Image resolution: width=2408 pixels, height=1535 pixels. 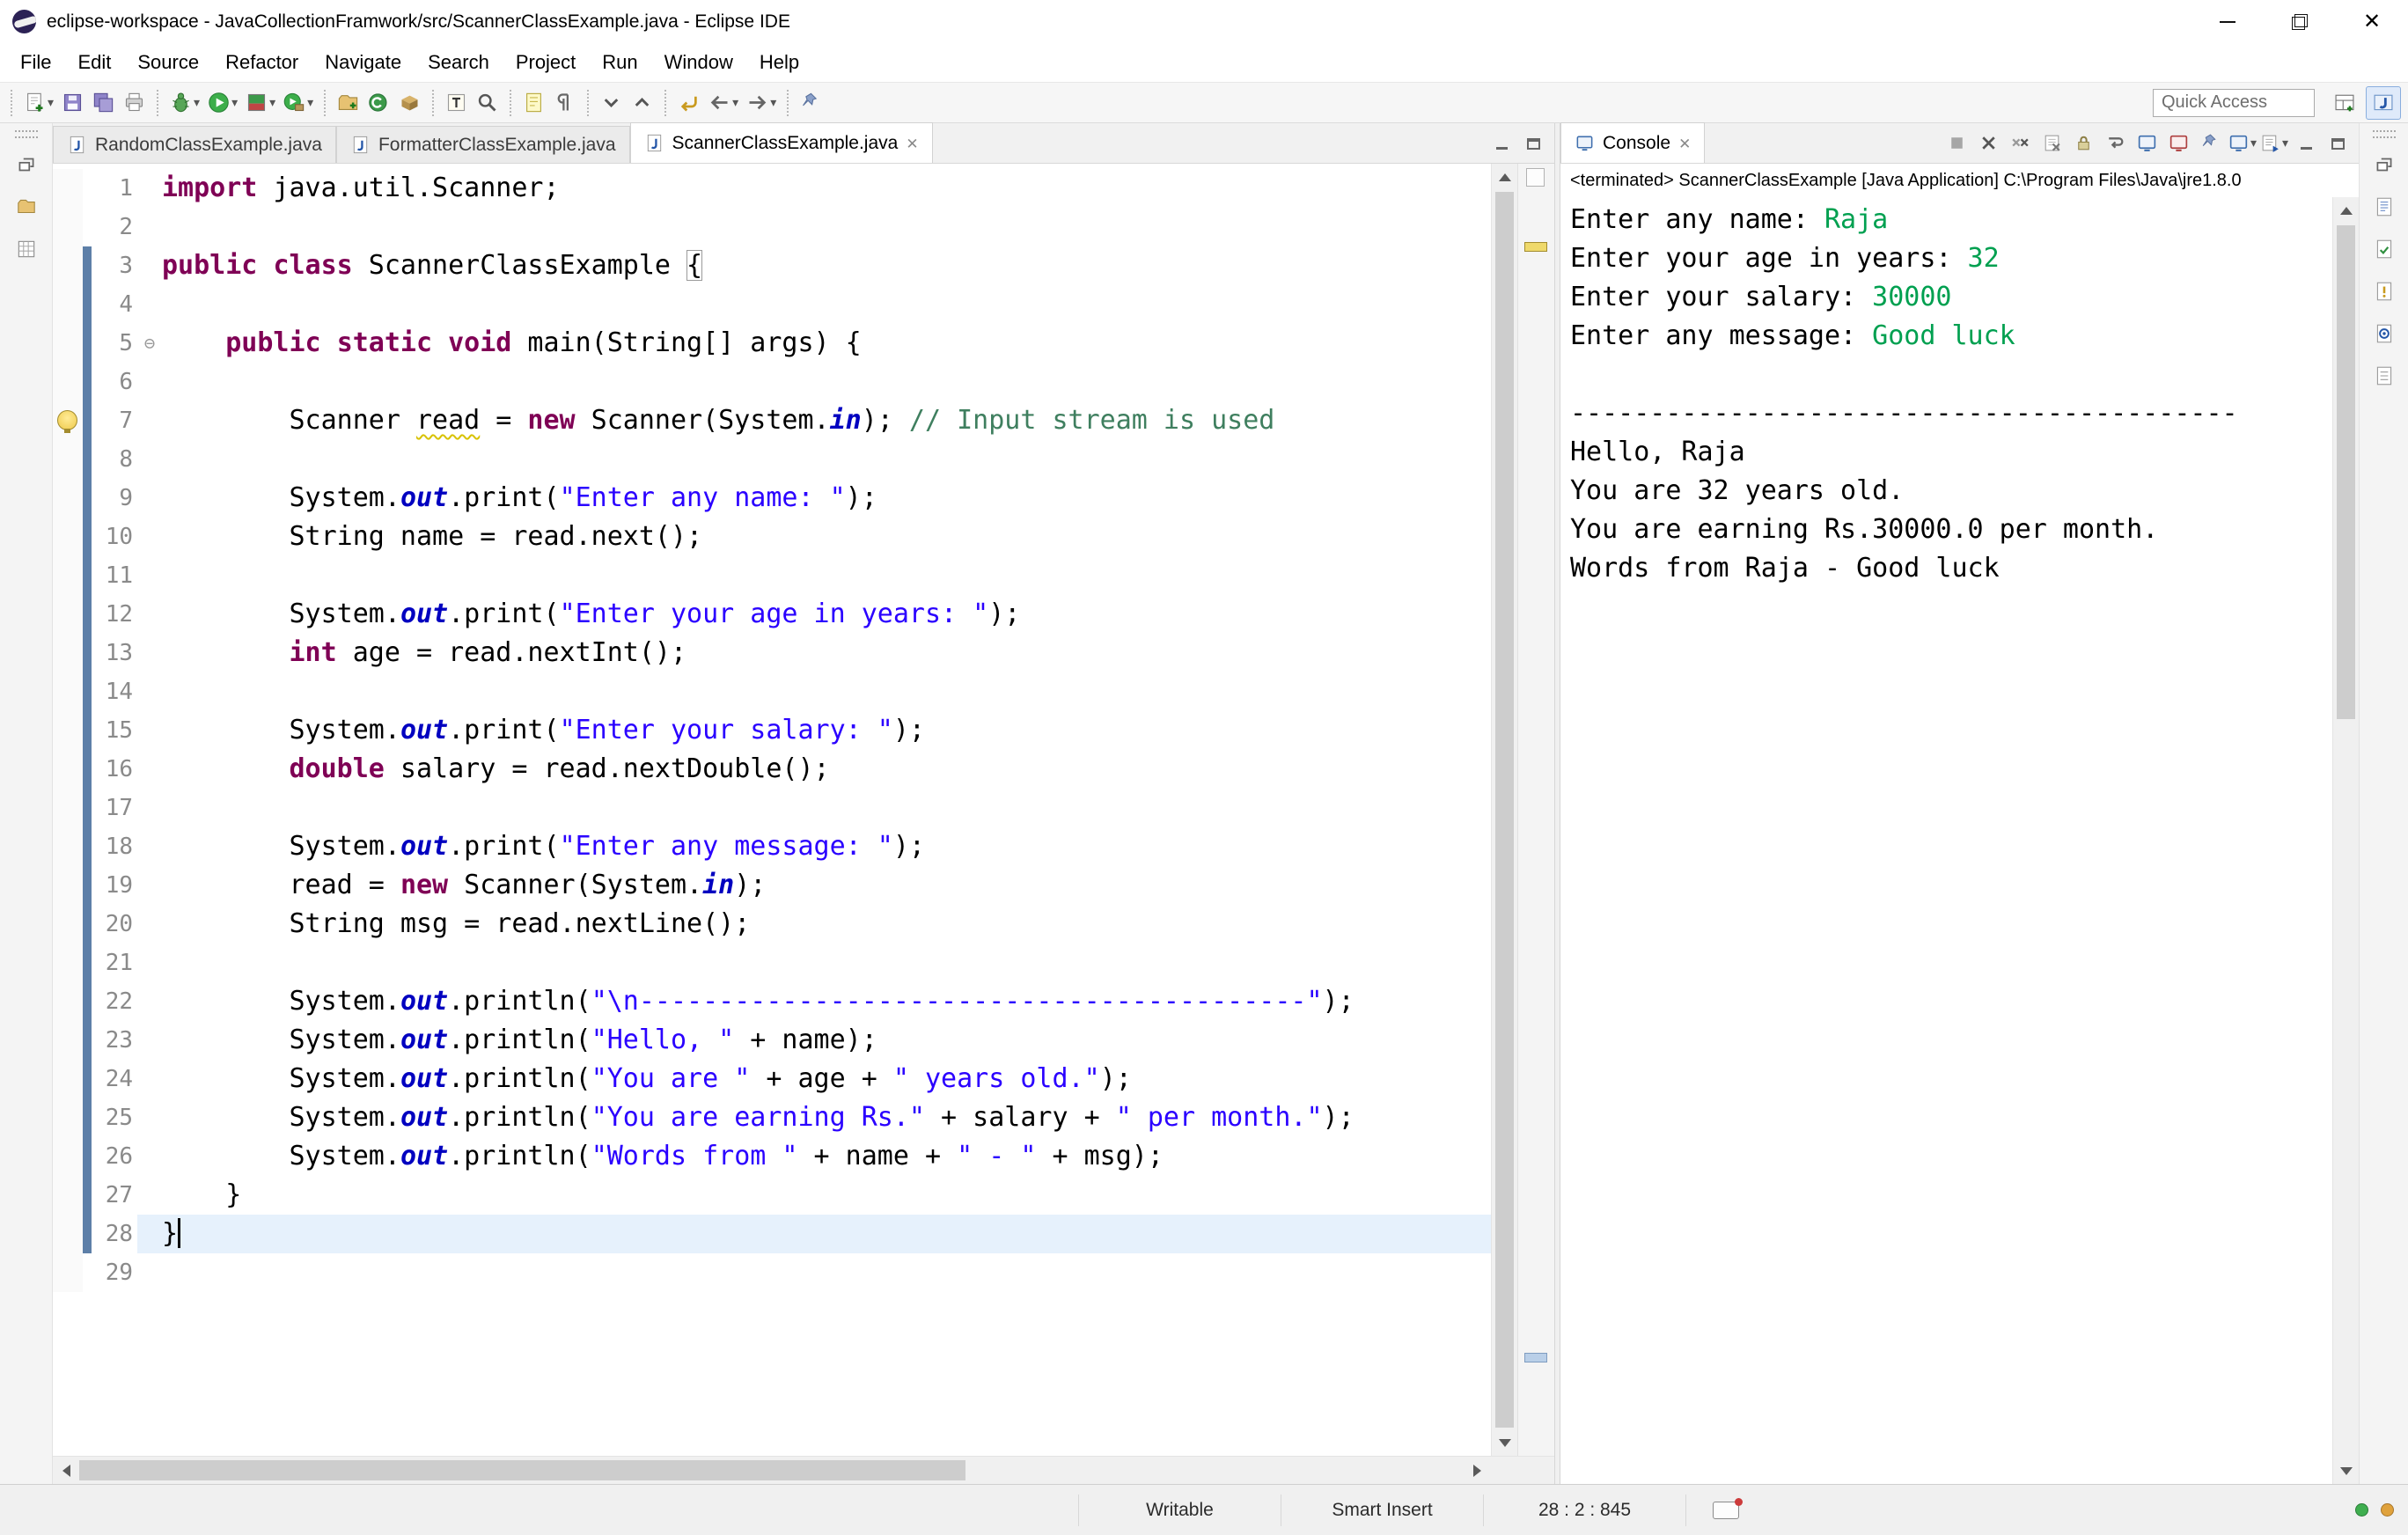 I want to click on code-line-8: 8, so click(x=772, y=459).